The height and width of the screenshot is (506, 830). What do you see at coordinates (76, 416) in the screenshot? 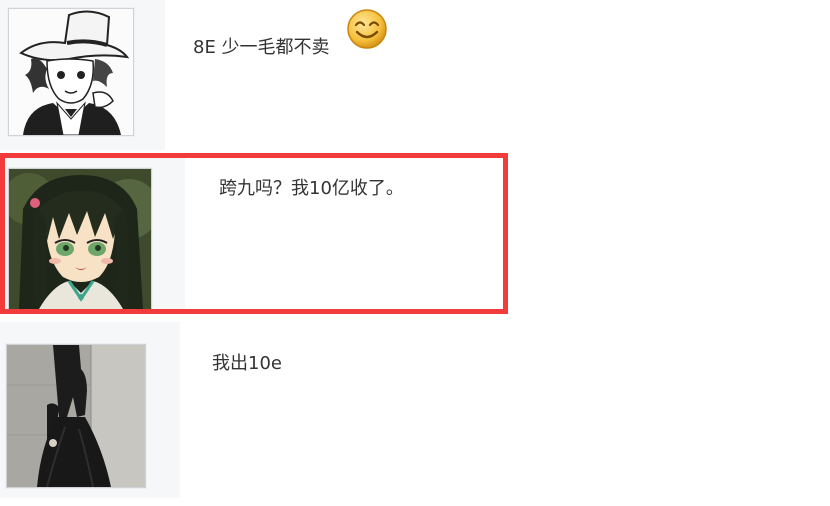
I see `dark-dress-avatar` at bounding box center [76, 416].